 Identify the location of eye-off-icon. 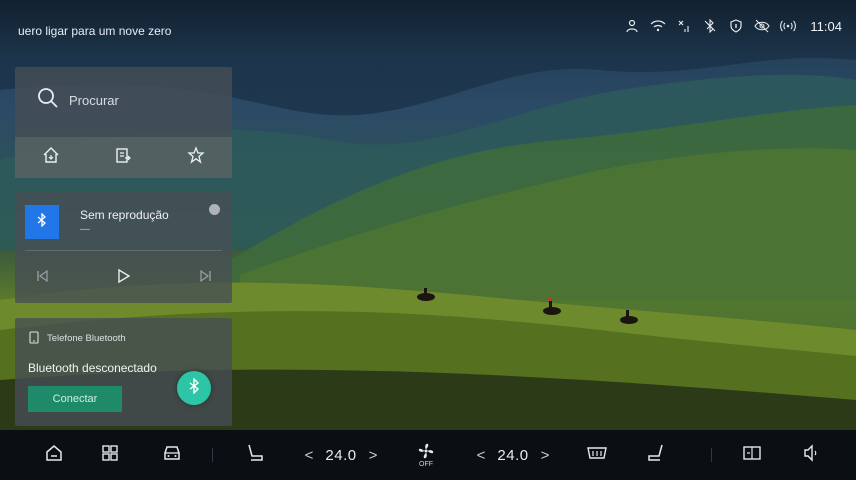
(762, 26).